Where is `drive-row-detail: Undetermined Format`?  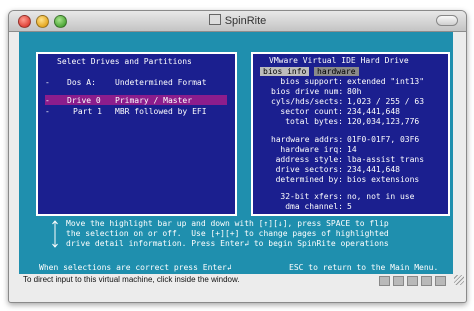
drive-row-detail: Undetermined Format is located at coordinates (161, 82).